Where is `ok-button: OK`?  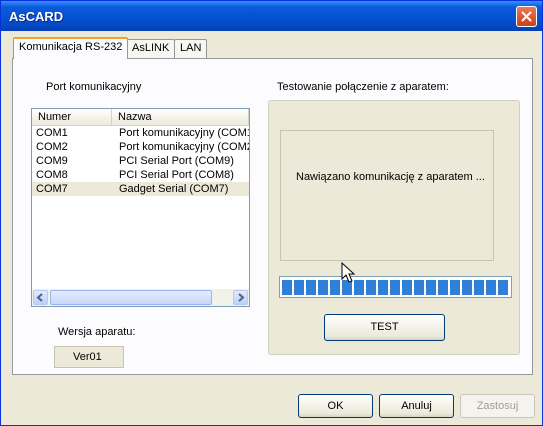
ok-button: OK is located at coordinates (335, 406).